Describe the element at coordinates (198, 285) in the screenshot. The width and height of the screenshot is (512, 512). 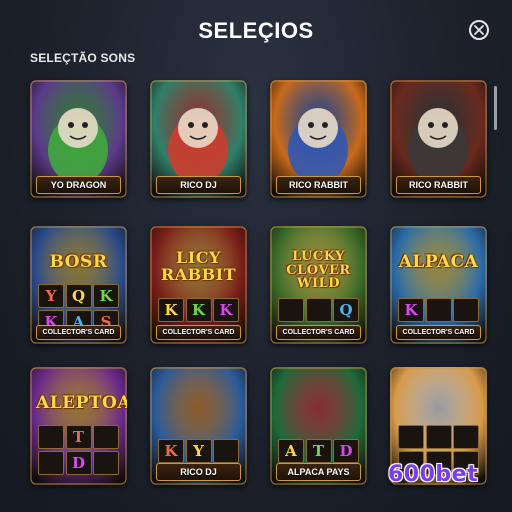
I see `game-card: LICY RABBIT K K K COLLECTOR'S CARD` at that location.